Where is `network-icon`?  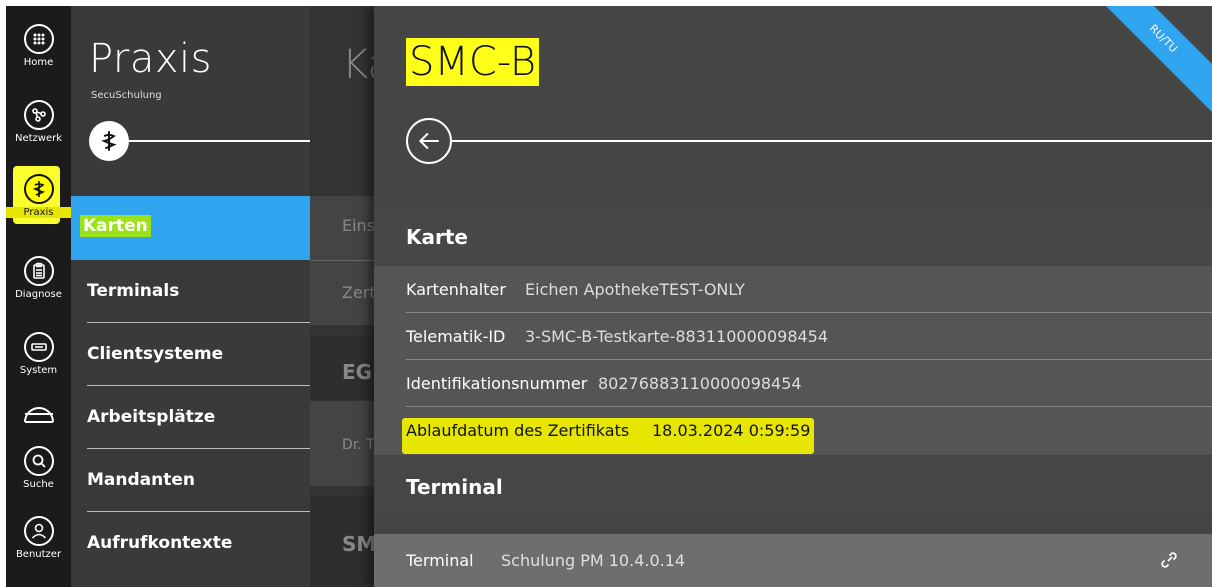
network-icon is located at coordinates (38, 115).